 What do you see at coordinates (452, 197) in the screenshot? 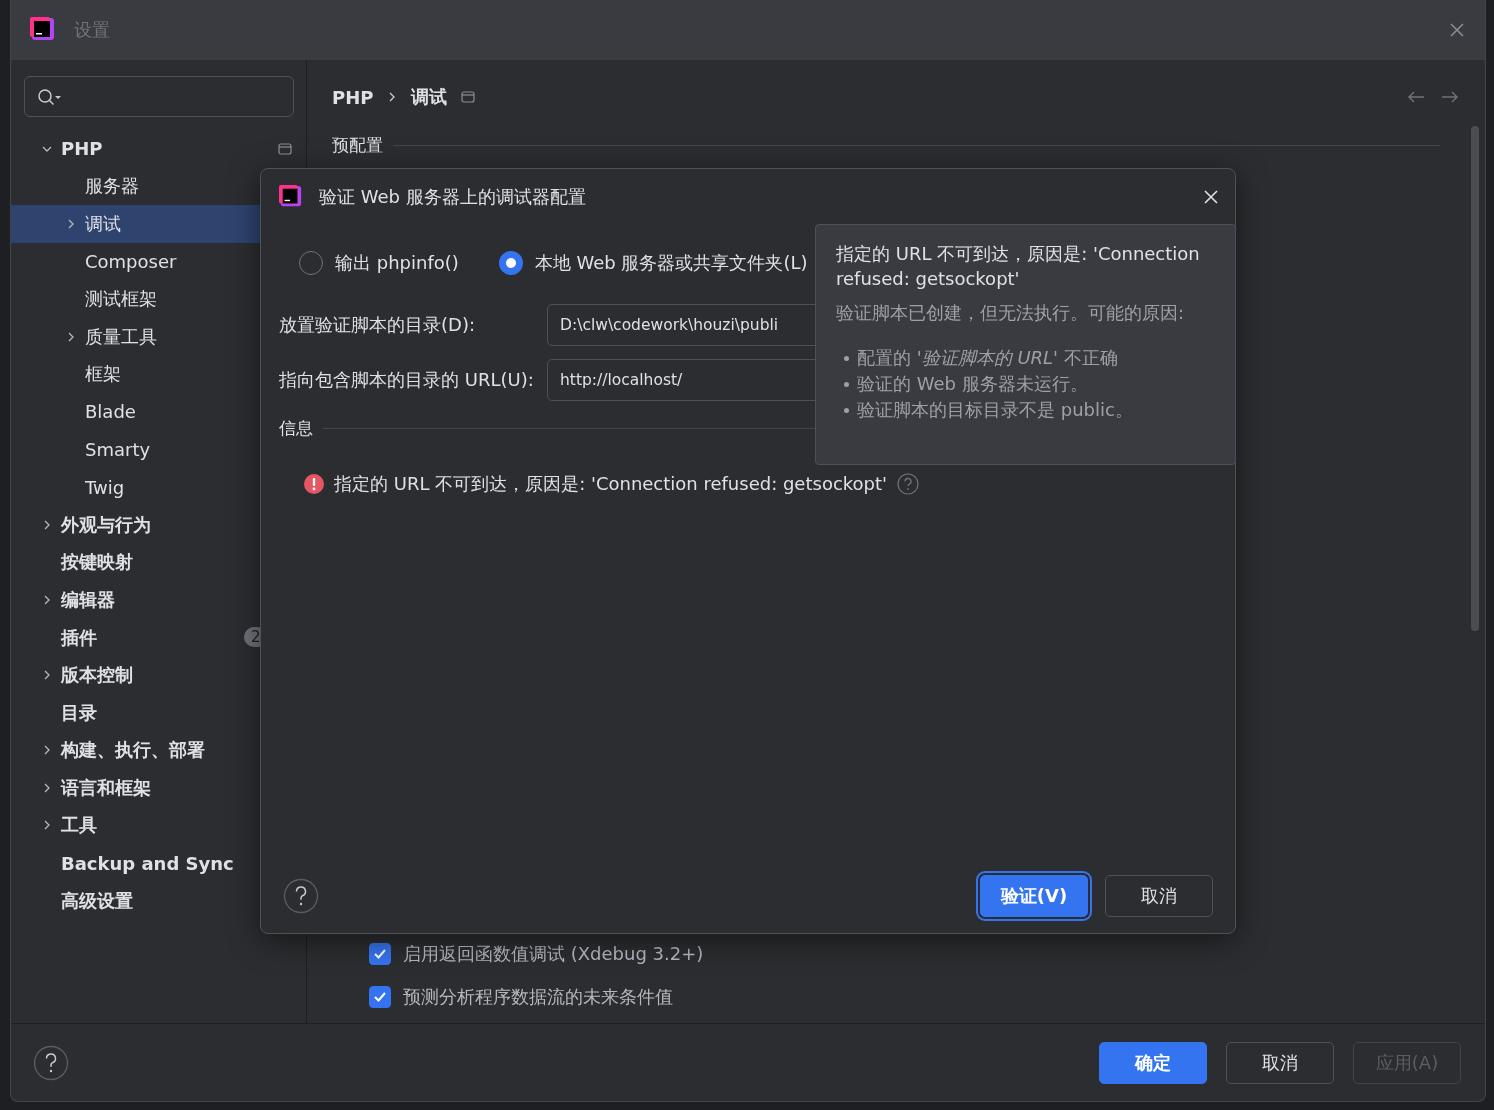
I see `dialog-title: 验证 Web 服务器上的调试器配置` at bounding box center [452, 197].